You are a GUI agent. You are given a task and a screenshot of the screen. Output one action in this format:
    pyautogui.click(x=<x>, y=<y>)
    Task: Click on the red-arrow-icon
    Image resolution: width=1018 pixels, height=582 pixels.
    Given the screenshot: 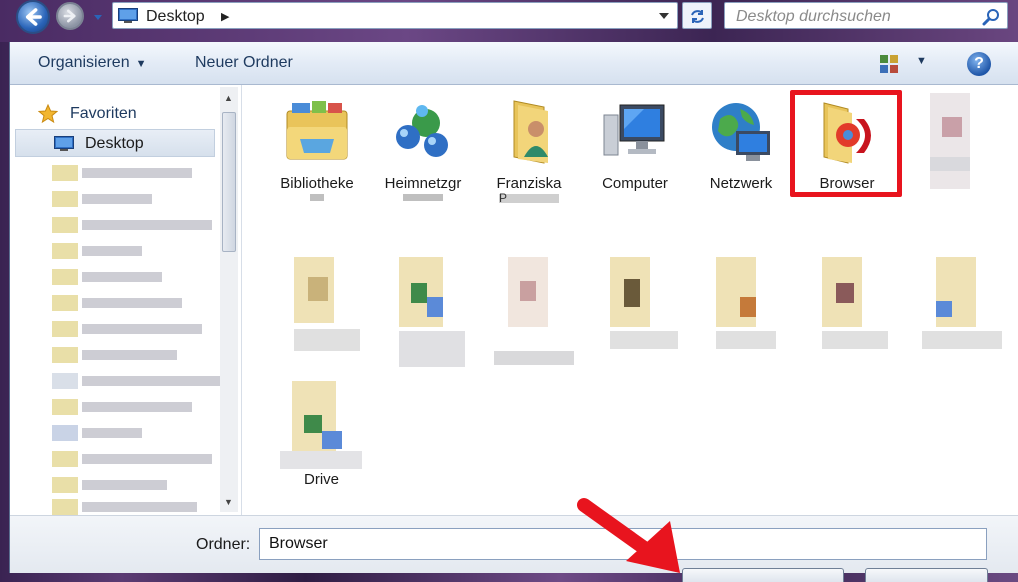 What is the action you would take?
    pyautogui.click(x=628, y=535)
    